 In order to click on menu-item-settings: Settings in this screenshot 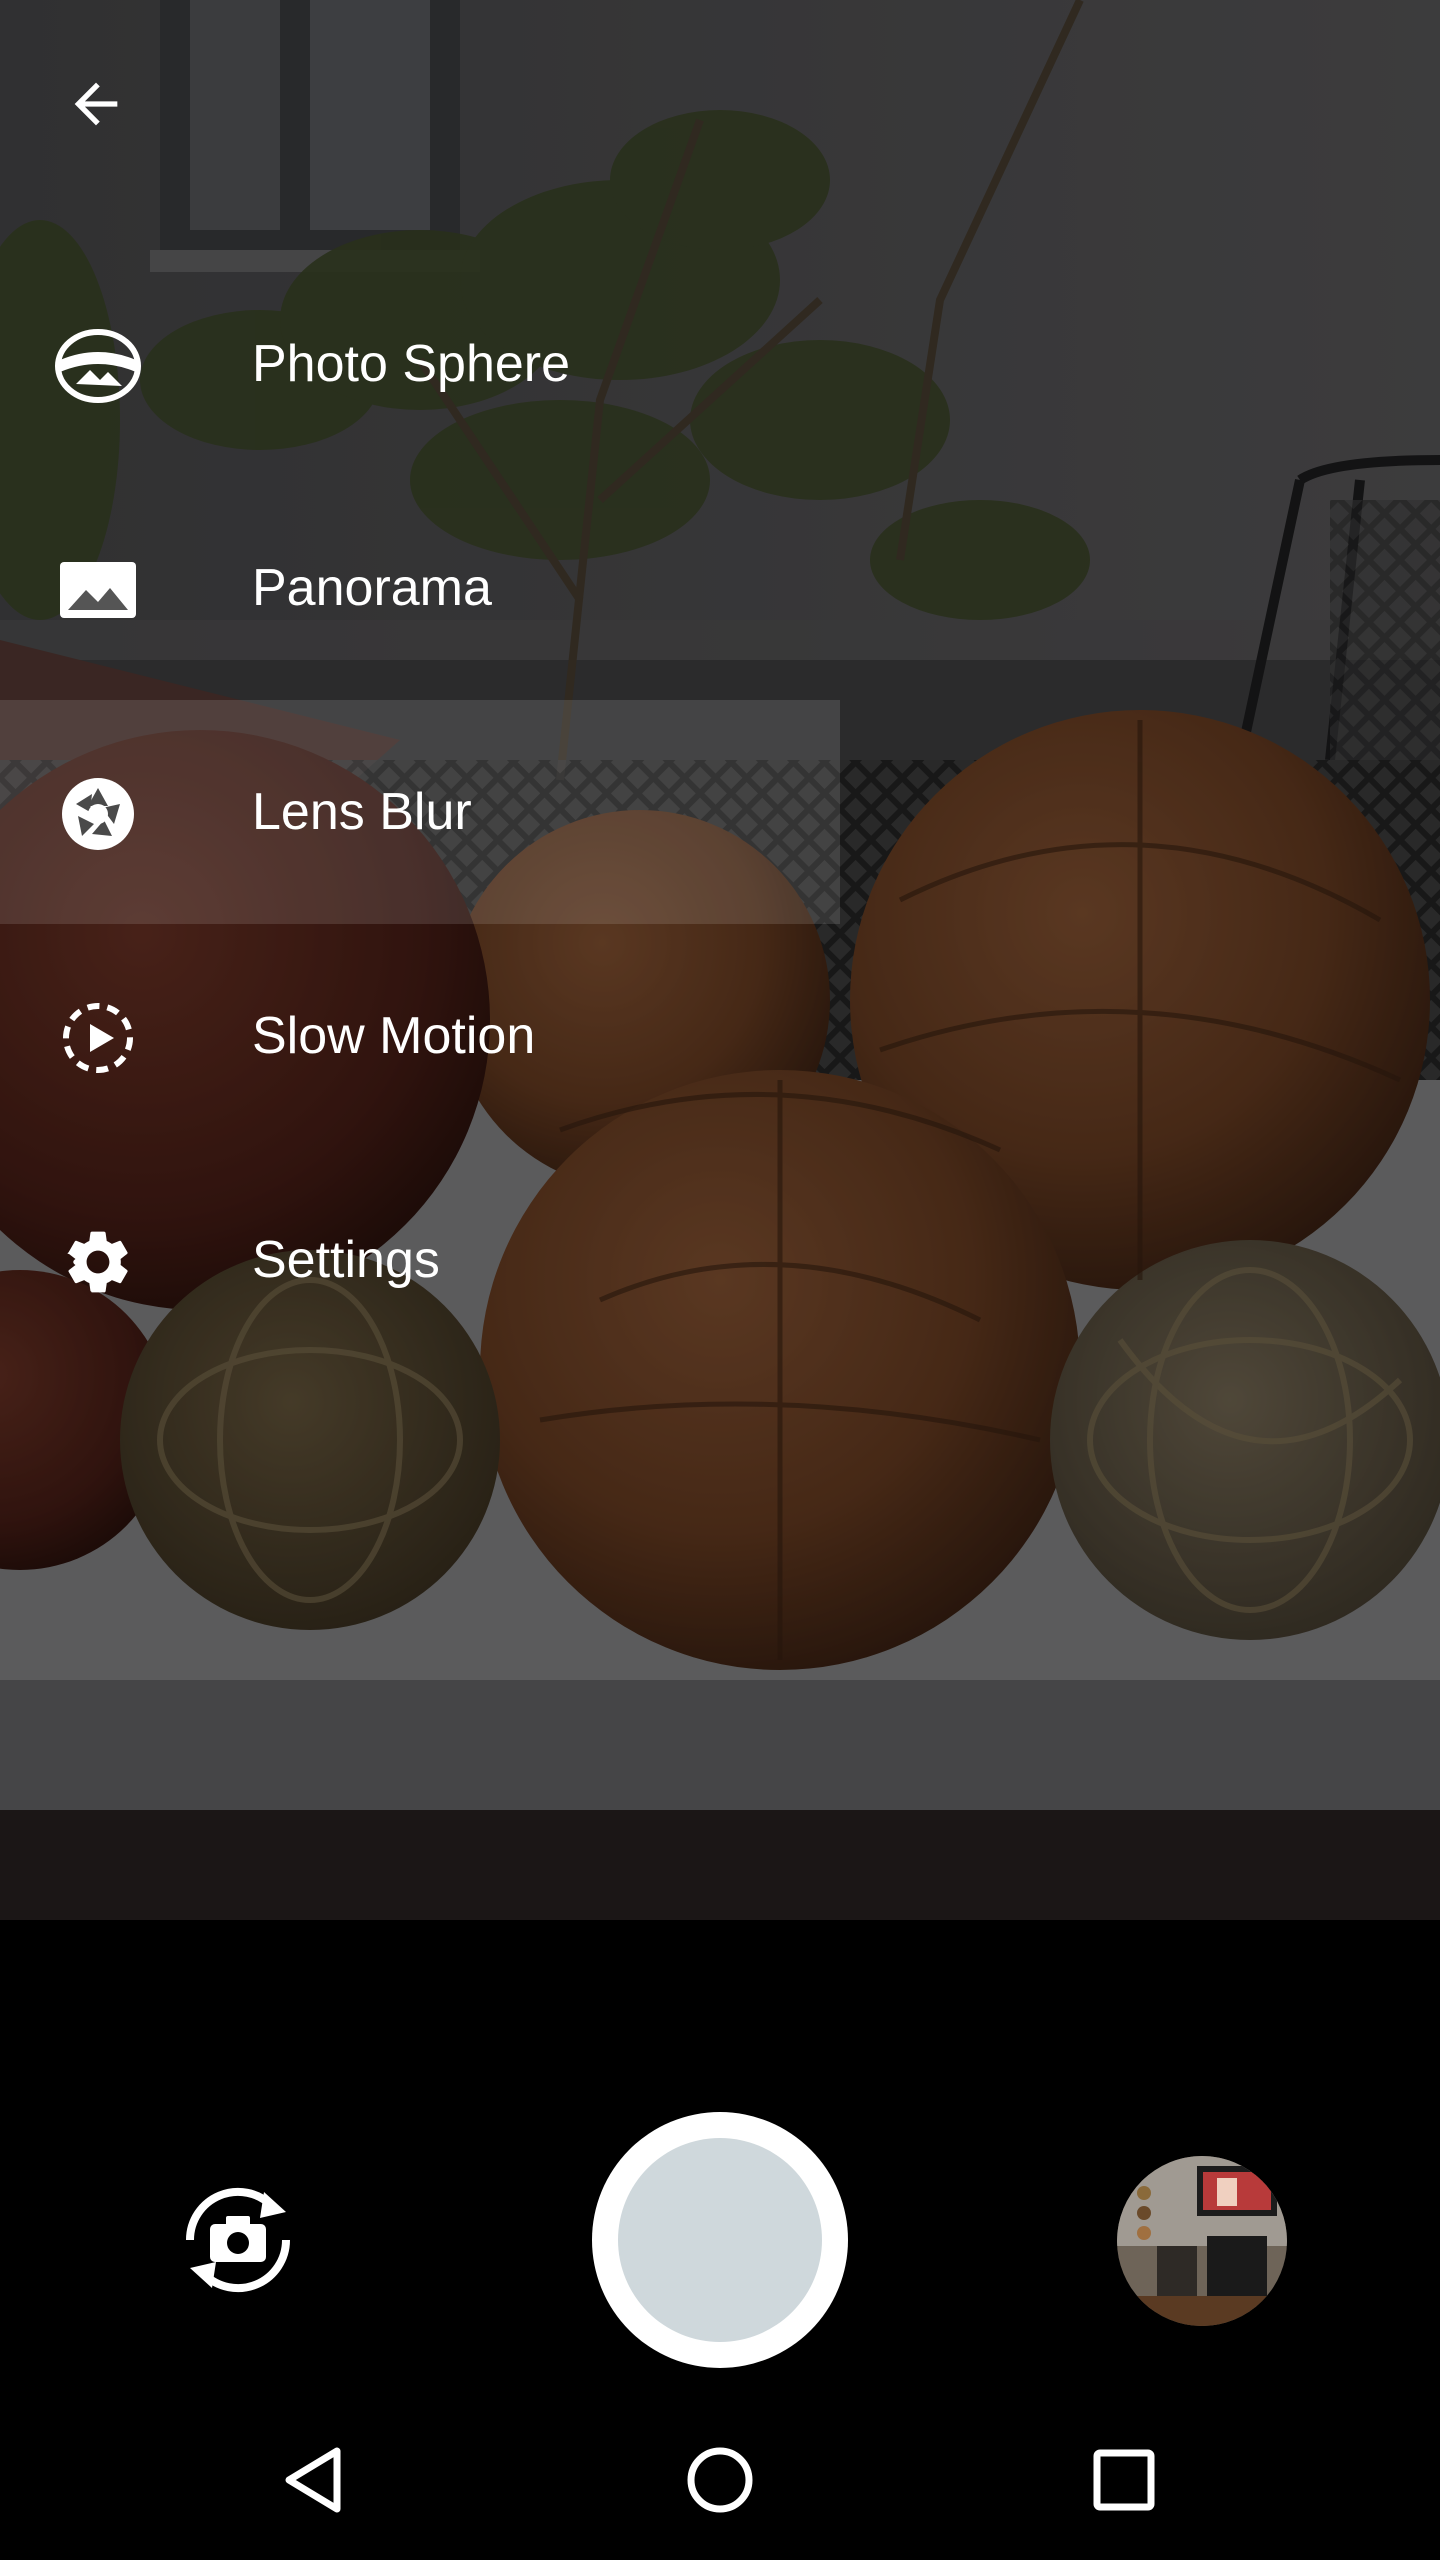, I will do `click(420, 1260)`.